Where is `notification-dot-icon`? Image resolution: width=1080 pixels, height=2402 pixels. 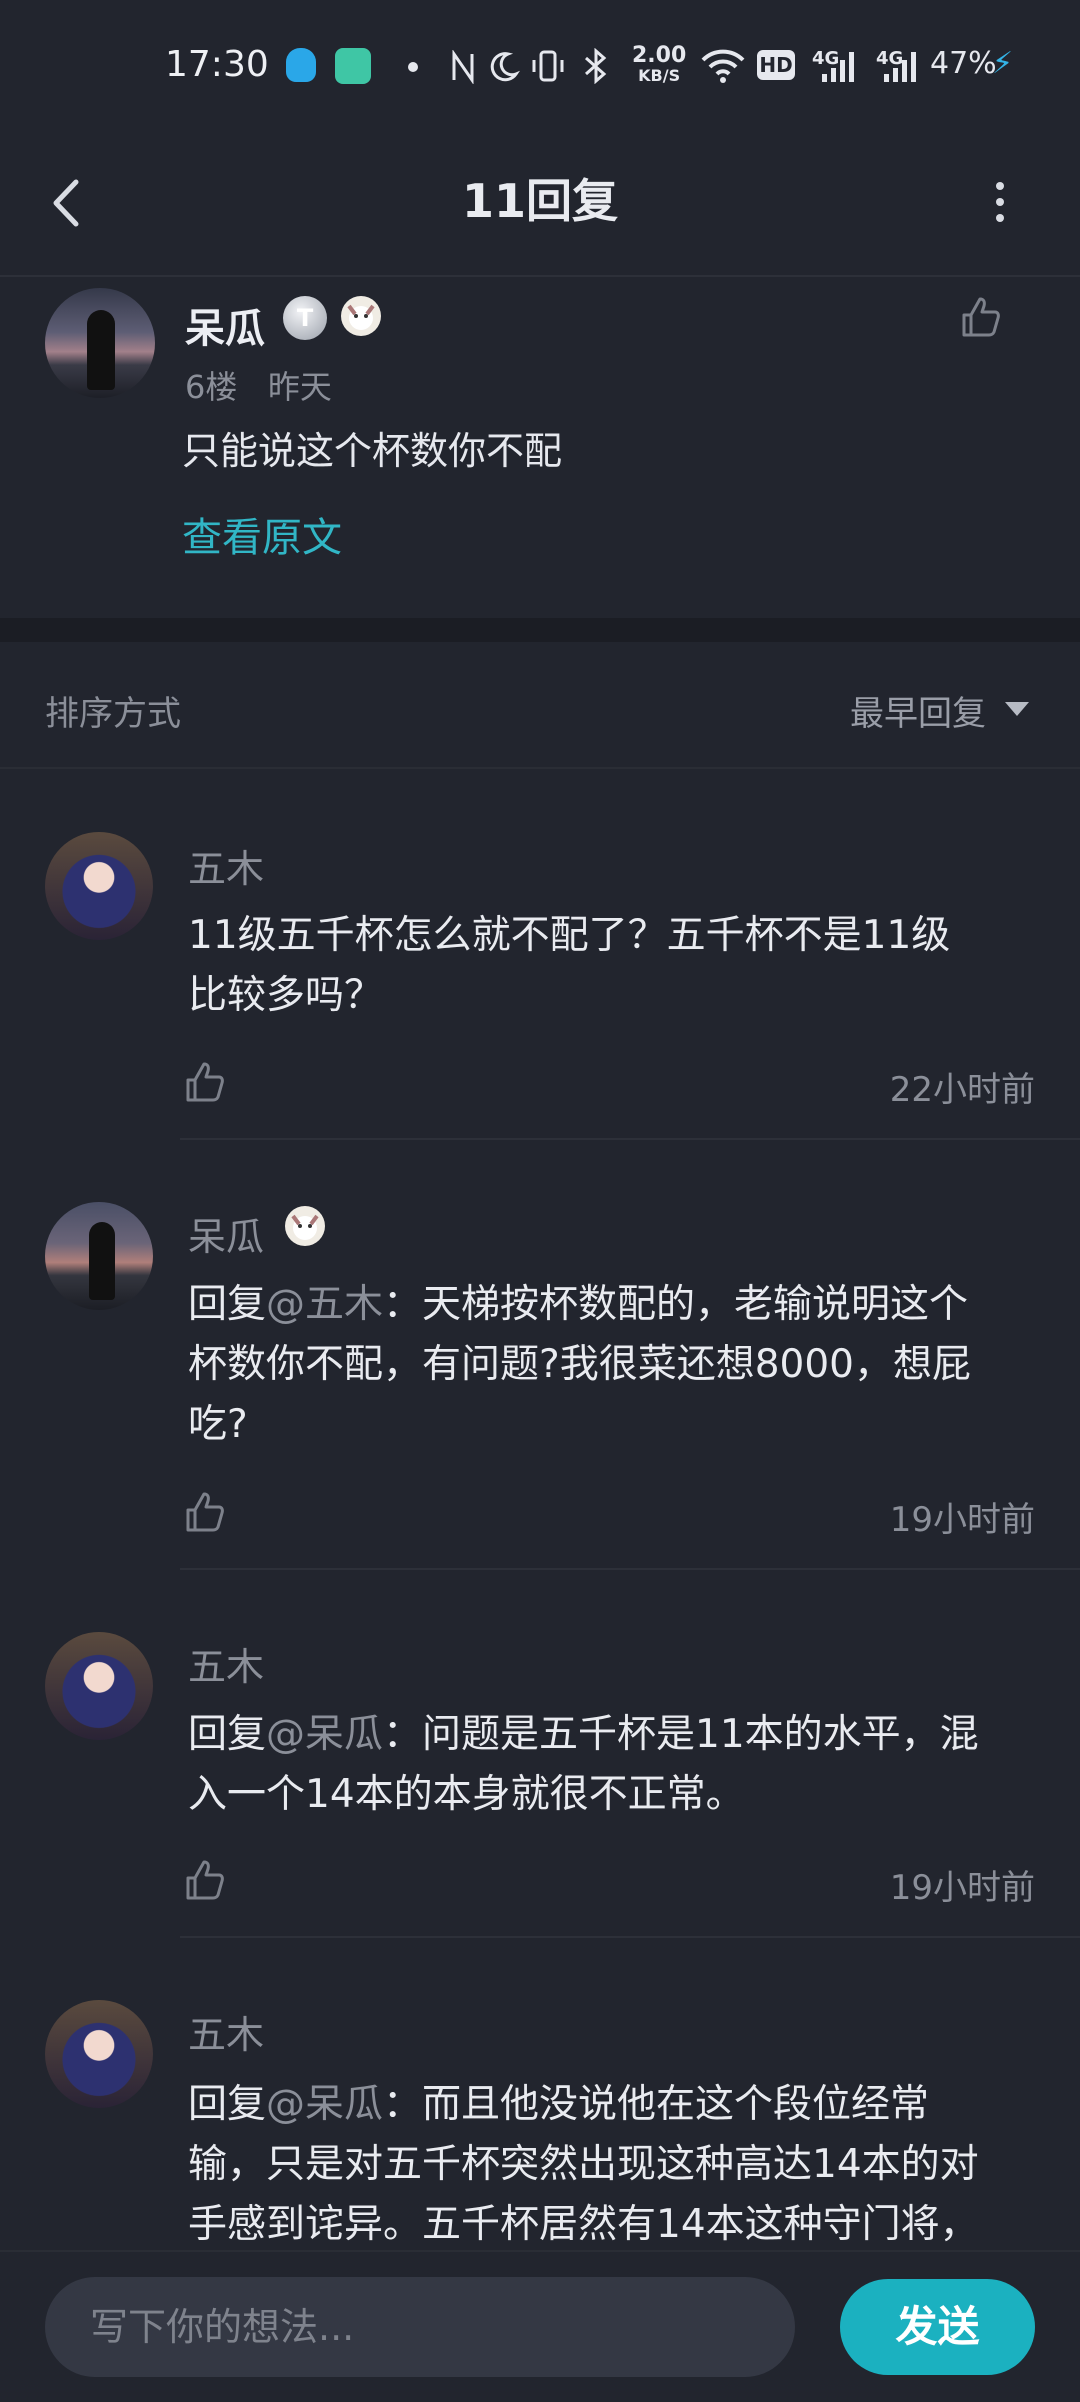 notification-dot-icon is located at coordinates (413, 67).